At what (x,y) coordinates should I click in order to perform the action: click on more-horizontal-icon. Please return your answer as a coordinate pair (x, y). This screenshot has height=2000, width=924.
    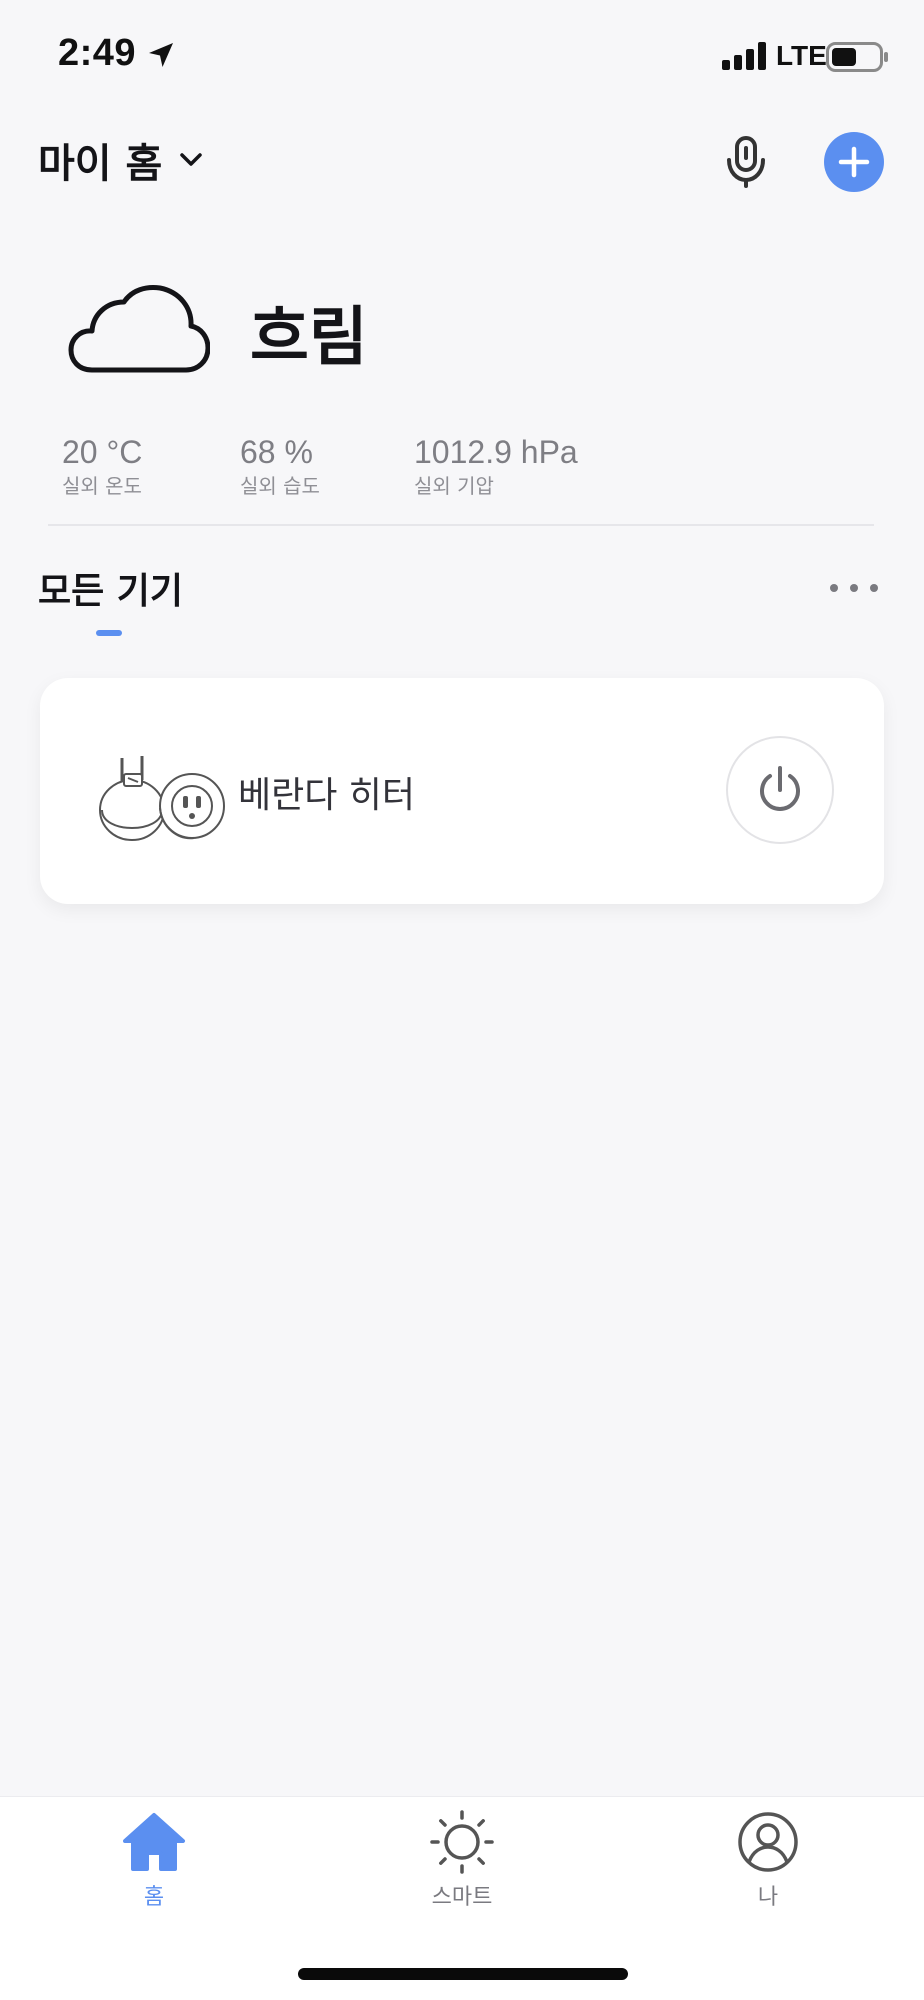
    Looking at the image, I should click on (834, 588).